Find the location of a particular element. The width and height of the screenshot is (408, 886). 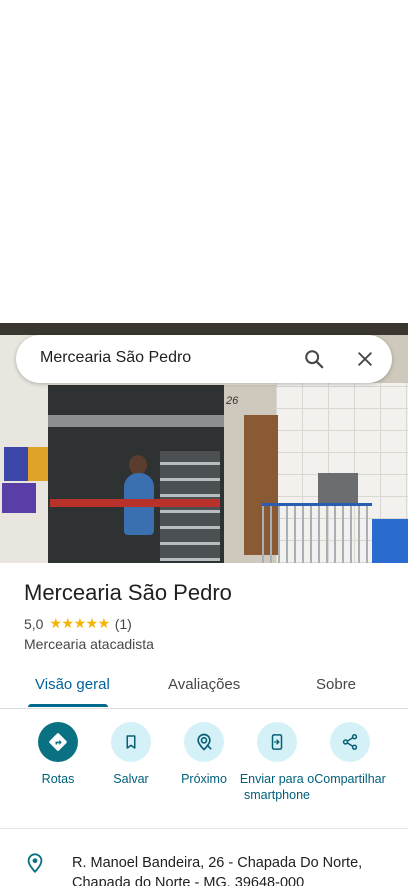

photo-counter is located at coordinates (135, 503).